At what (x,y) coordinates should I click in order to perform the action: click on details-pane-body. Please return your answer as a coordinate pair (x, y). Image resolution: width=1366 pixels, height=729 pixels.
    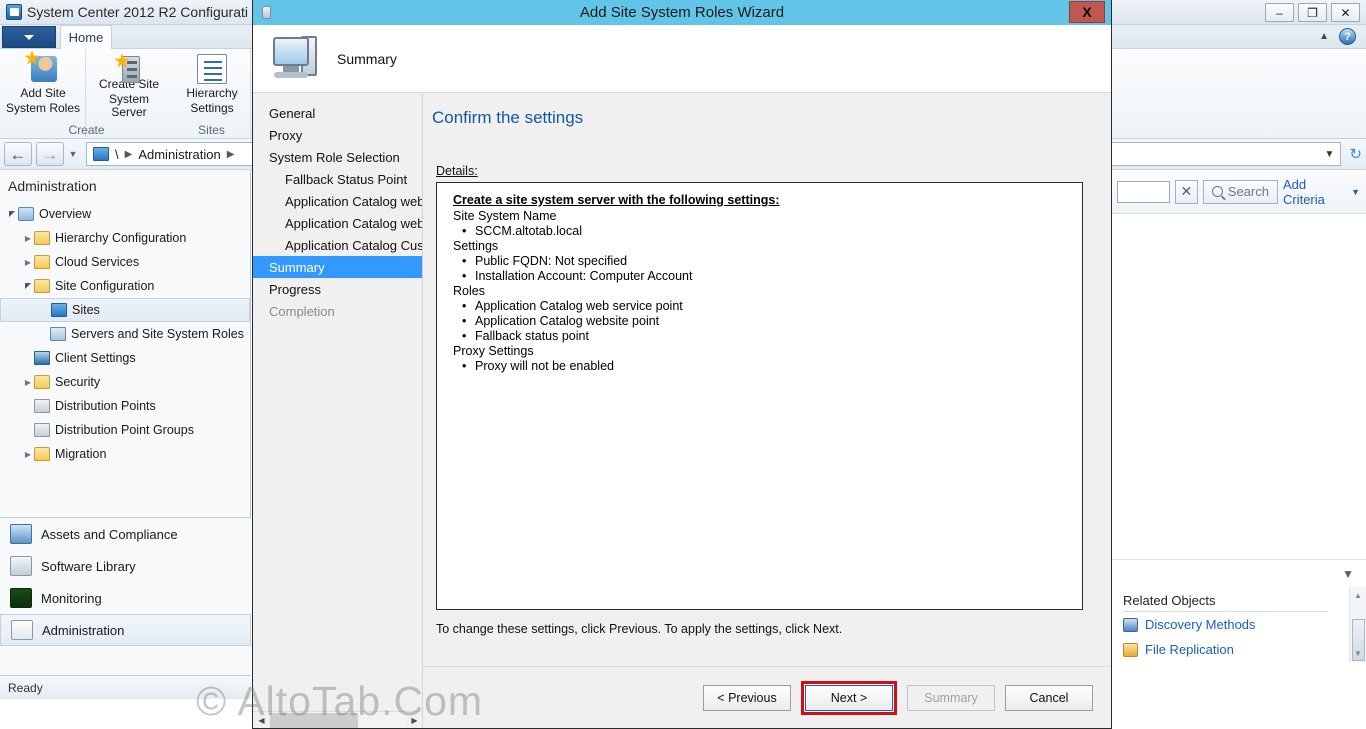
    Looking at the image, I should click on (1238, 386).